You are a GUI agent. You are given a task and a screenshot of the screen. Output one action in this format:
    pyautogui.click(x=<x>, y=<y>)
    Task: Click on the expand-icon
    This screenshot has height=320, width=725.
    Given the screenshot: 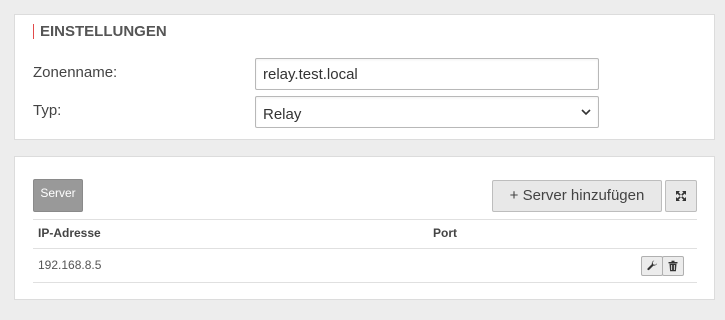 What is the action you would take?
    pyautogui.click(x=681, y=196)
    